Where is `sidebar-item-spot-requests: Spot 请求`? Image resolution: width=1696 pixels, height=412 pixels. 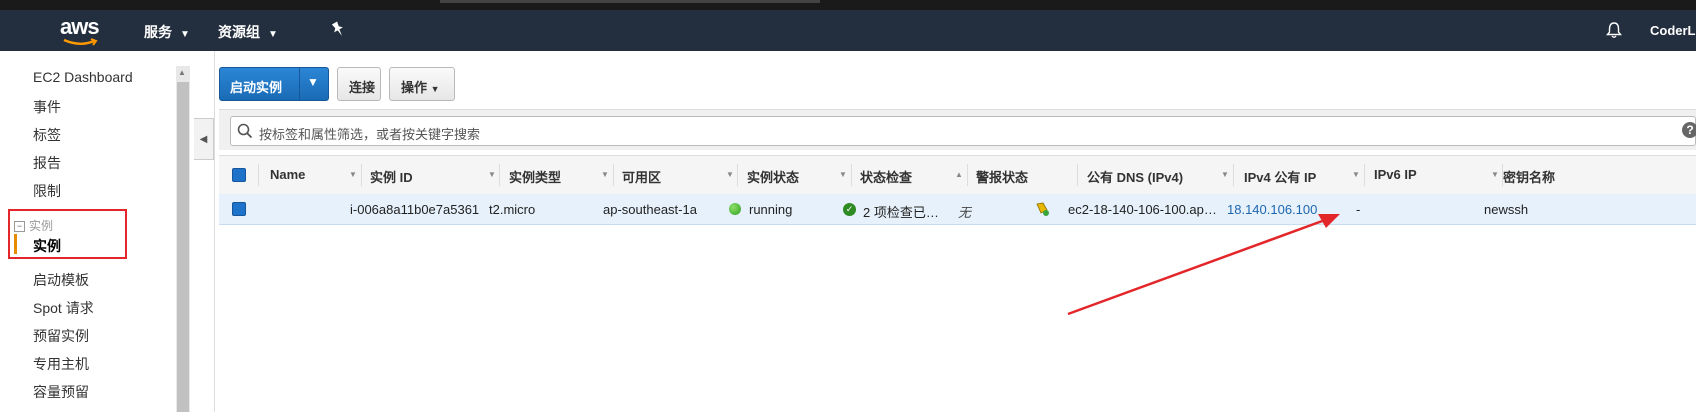
sidebar-item-spot-requests: Spot 请求 is located at coordinates (63, 308).